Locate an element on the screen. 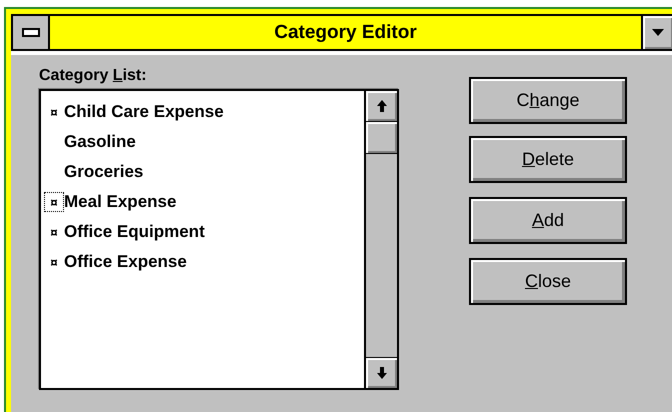  system-menu-button is located at coordinates (31, 32).